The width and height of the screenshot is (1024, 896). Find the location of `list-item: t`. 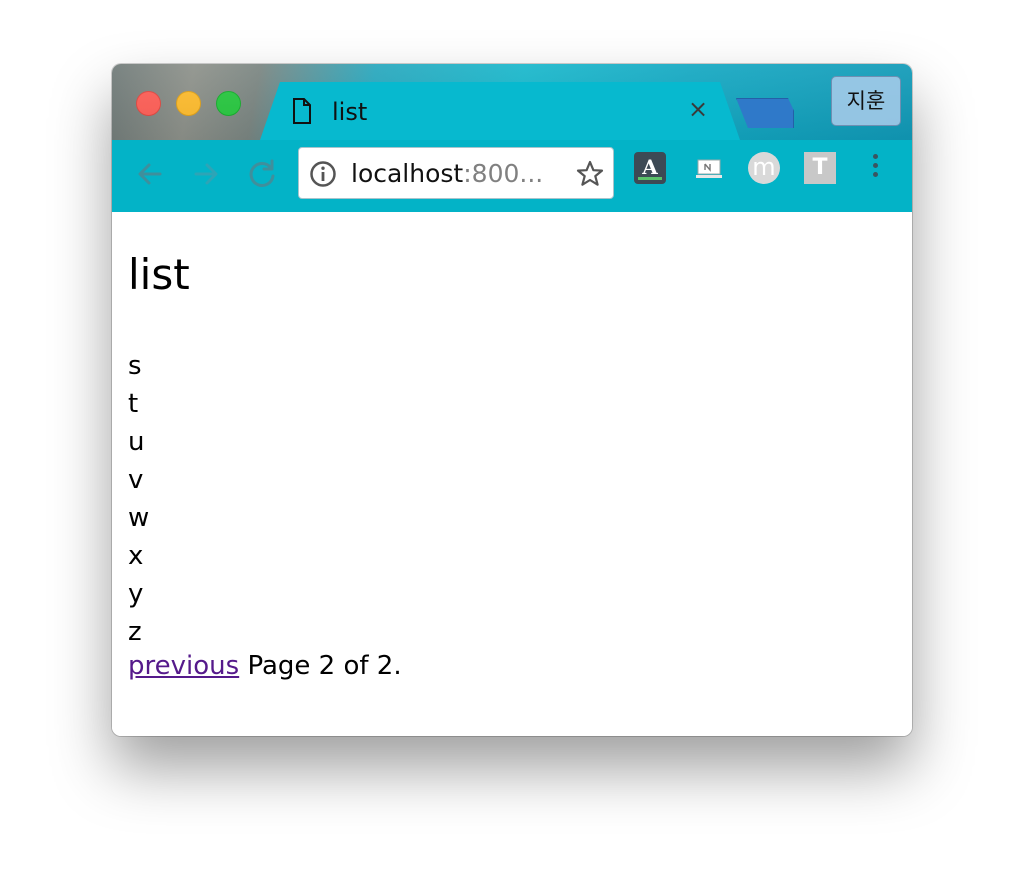

list-item: t is located at coordinates (133, 404).